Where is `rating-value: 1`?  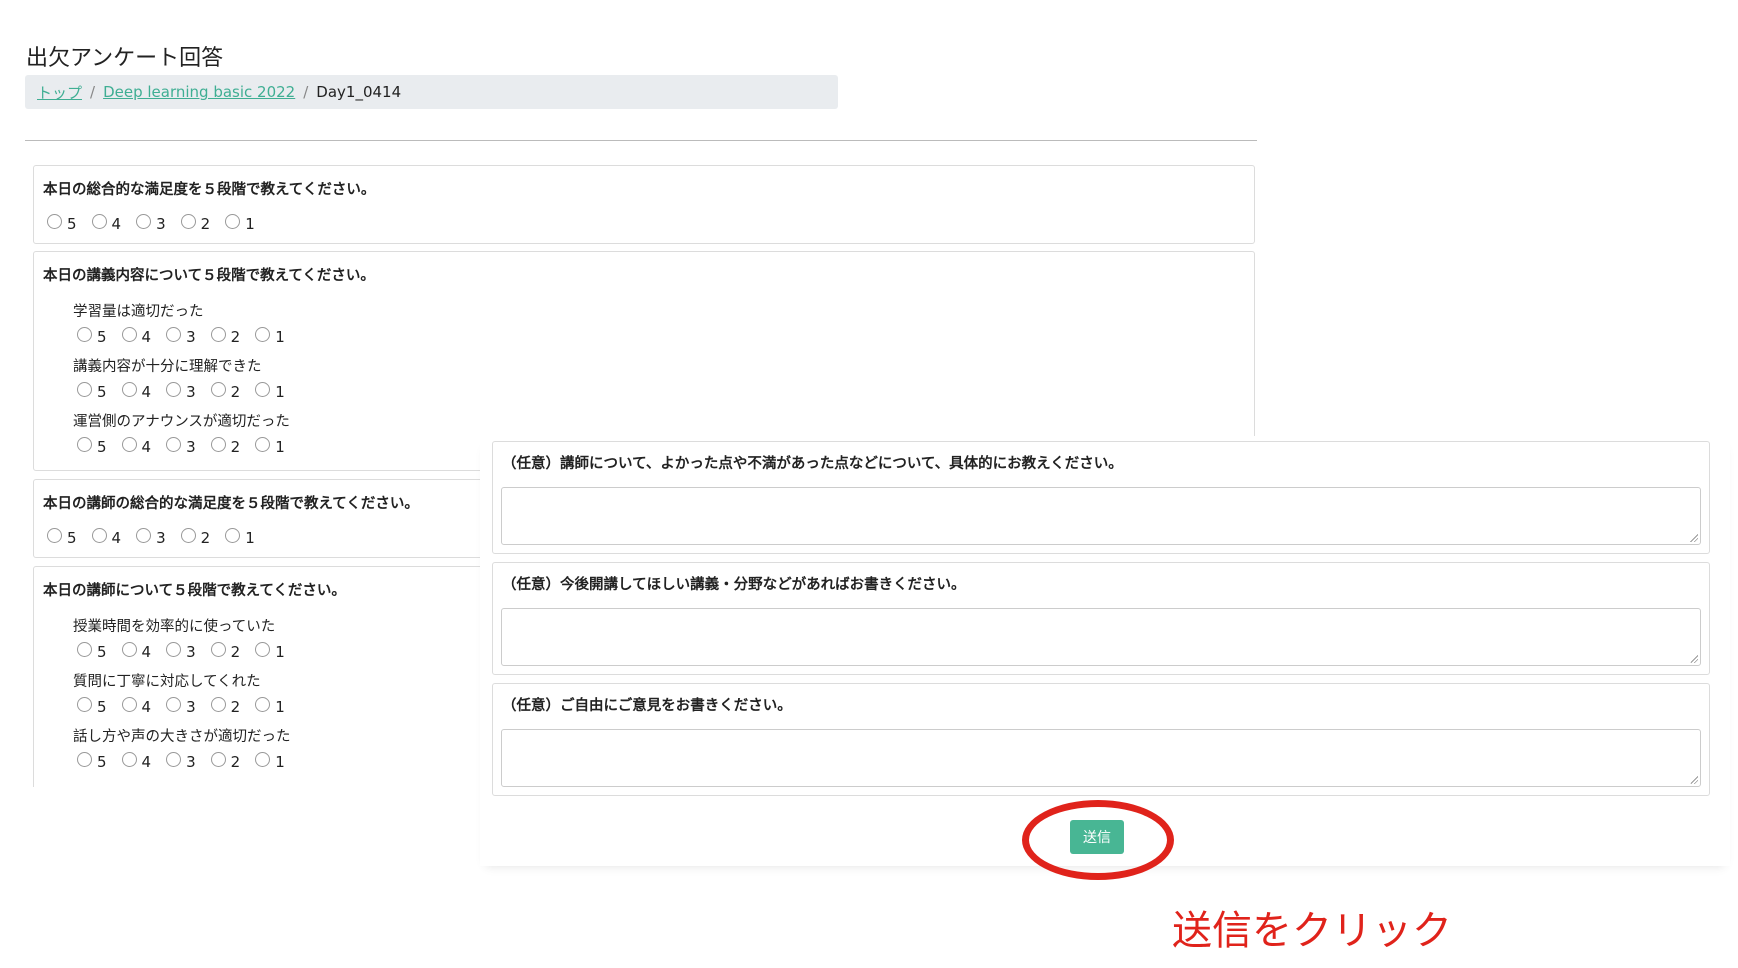 rating-value: 1 is located at coordinates (280, 707).